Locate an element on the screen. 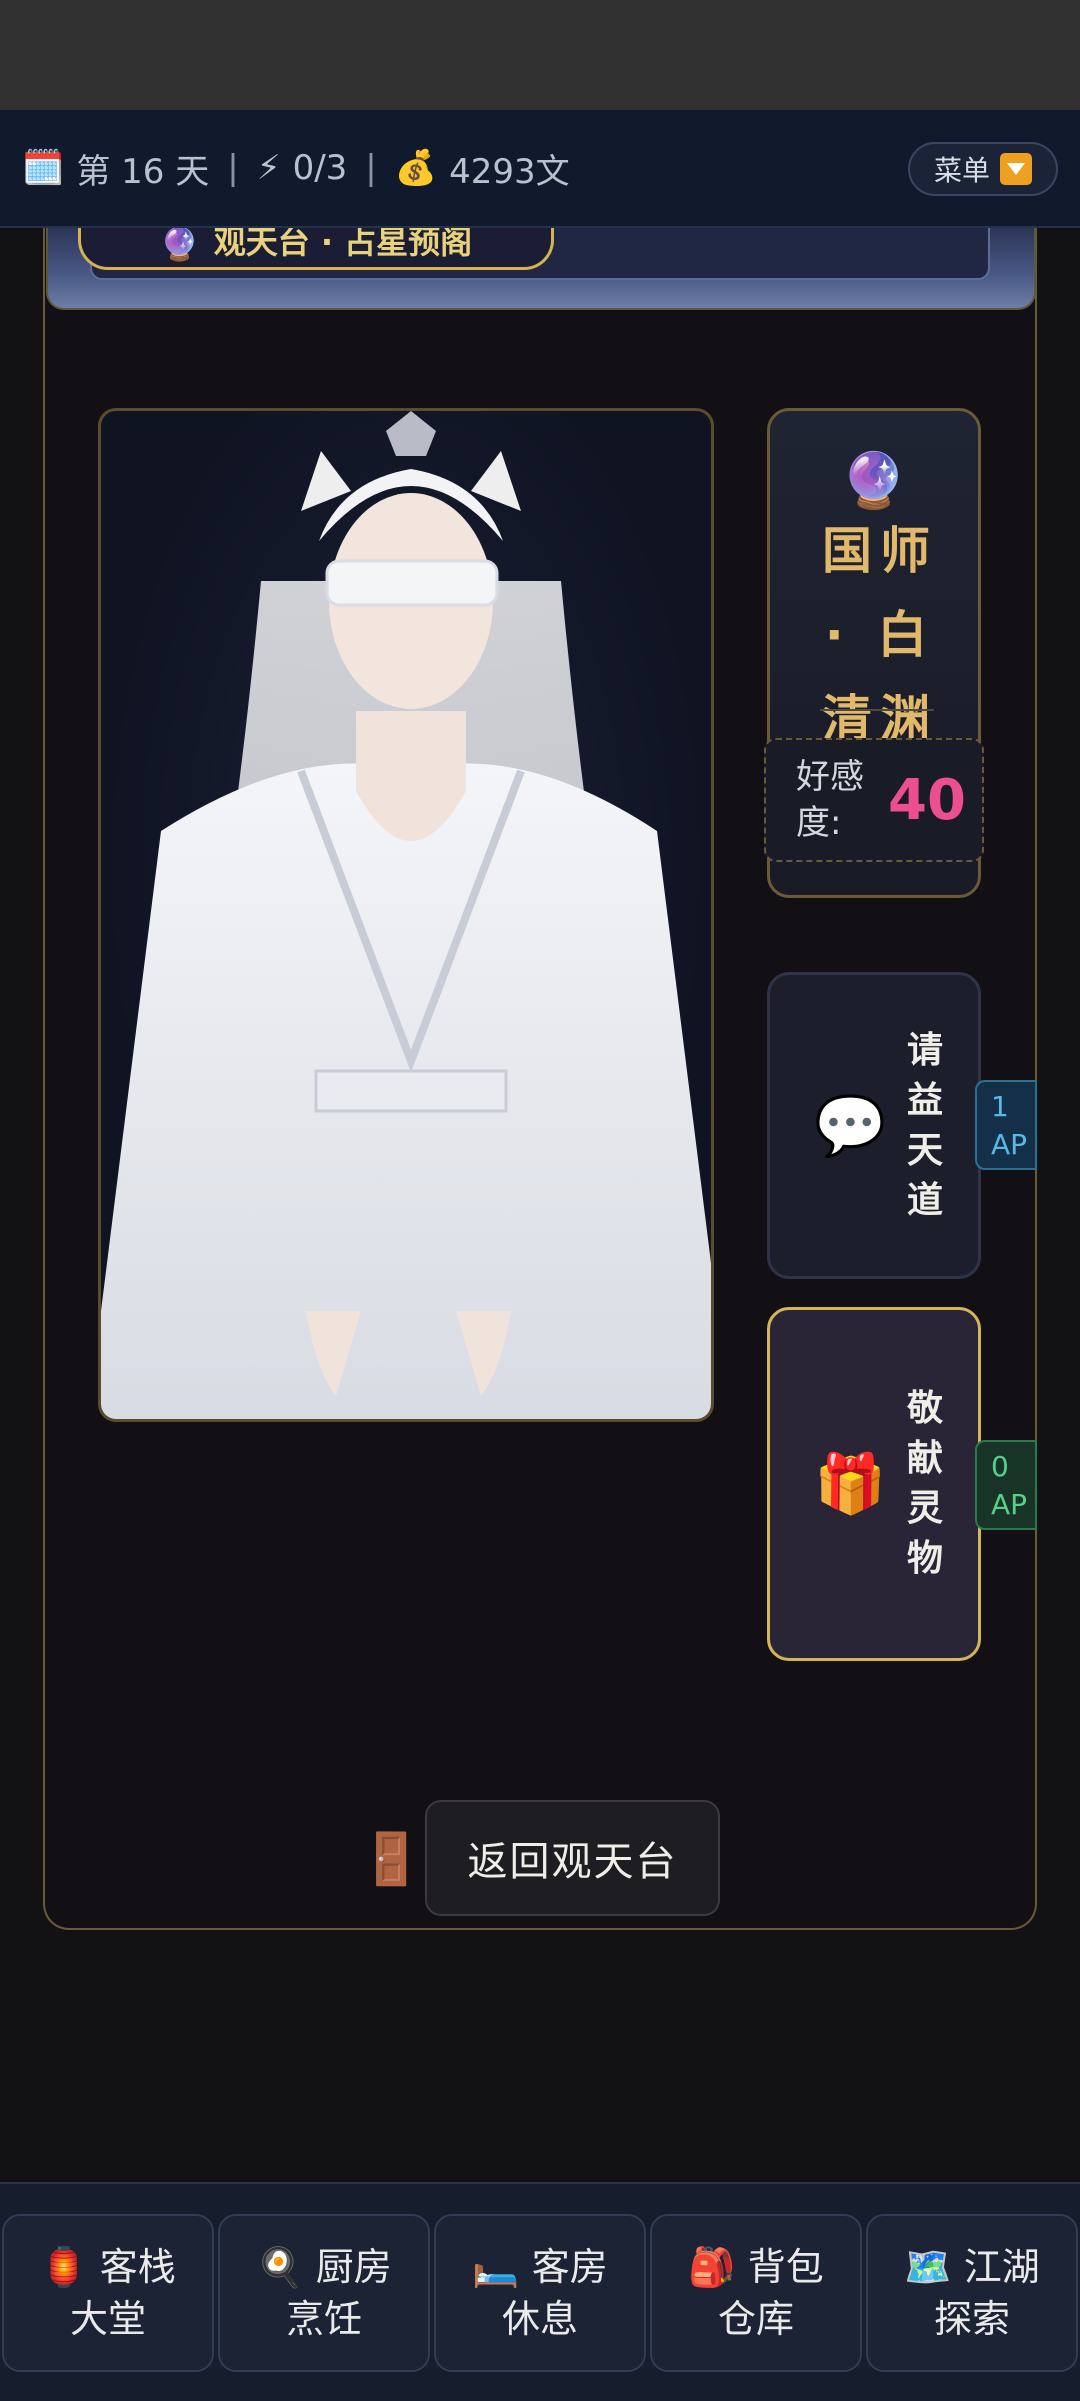 This screenshot has height=2401, width=1080. offer-gift-button: 🎁 敬献灵物 is located at coordinates (874, 1484).